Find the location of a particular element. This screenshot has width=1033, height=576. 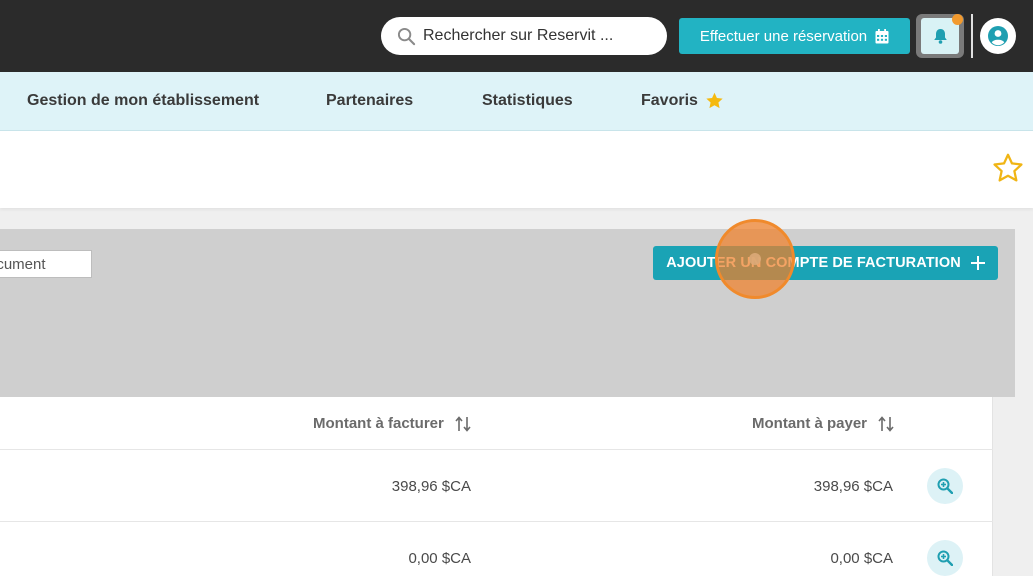

plus-icon is located at coordinates (977, 263).